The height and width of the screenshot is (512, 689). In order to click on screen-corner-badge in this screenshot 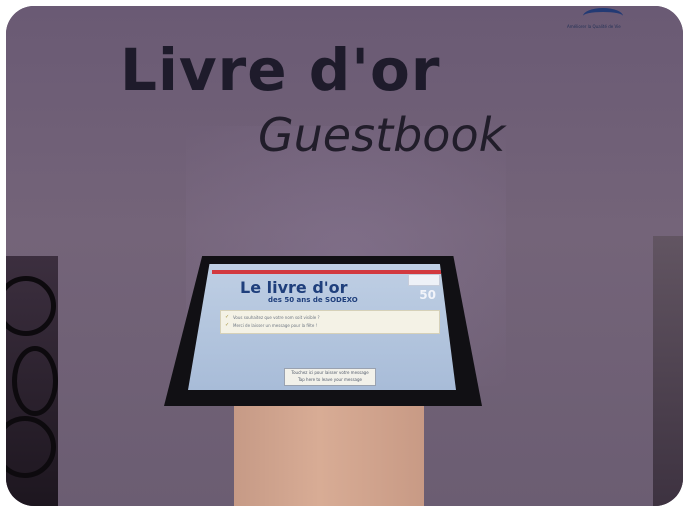, I will do `click(424, 280)`.